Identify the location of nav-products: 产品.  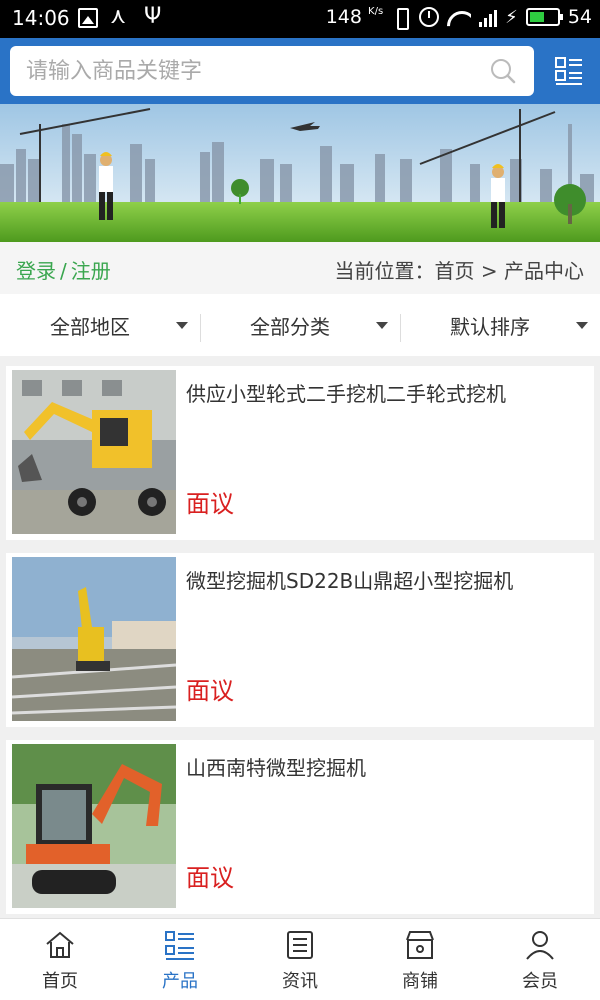
(180, 959).